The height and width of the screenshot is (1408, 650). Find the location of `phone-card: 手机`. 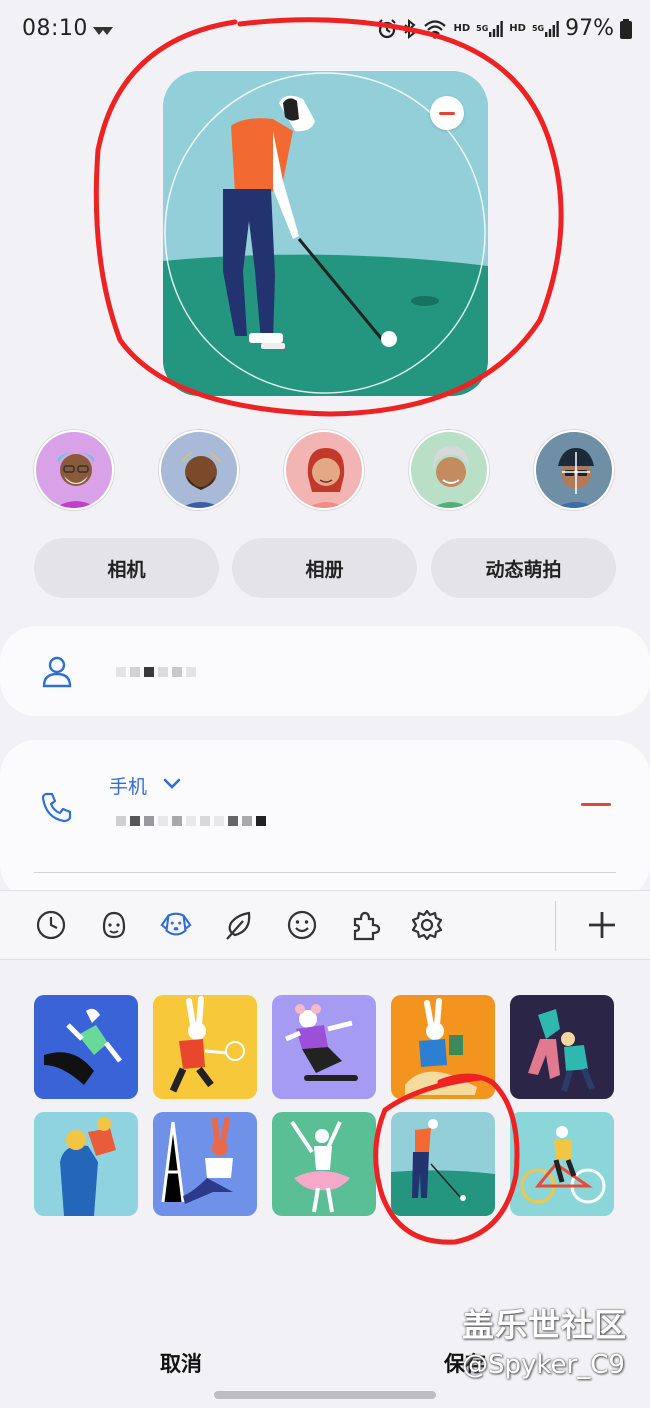

phone-card: 手机 is located at coordinates (325, 820).